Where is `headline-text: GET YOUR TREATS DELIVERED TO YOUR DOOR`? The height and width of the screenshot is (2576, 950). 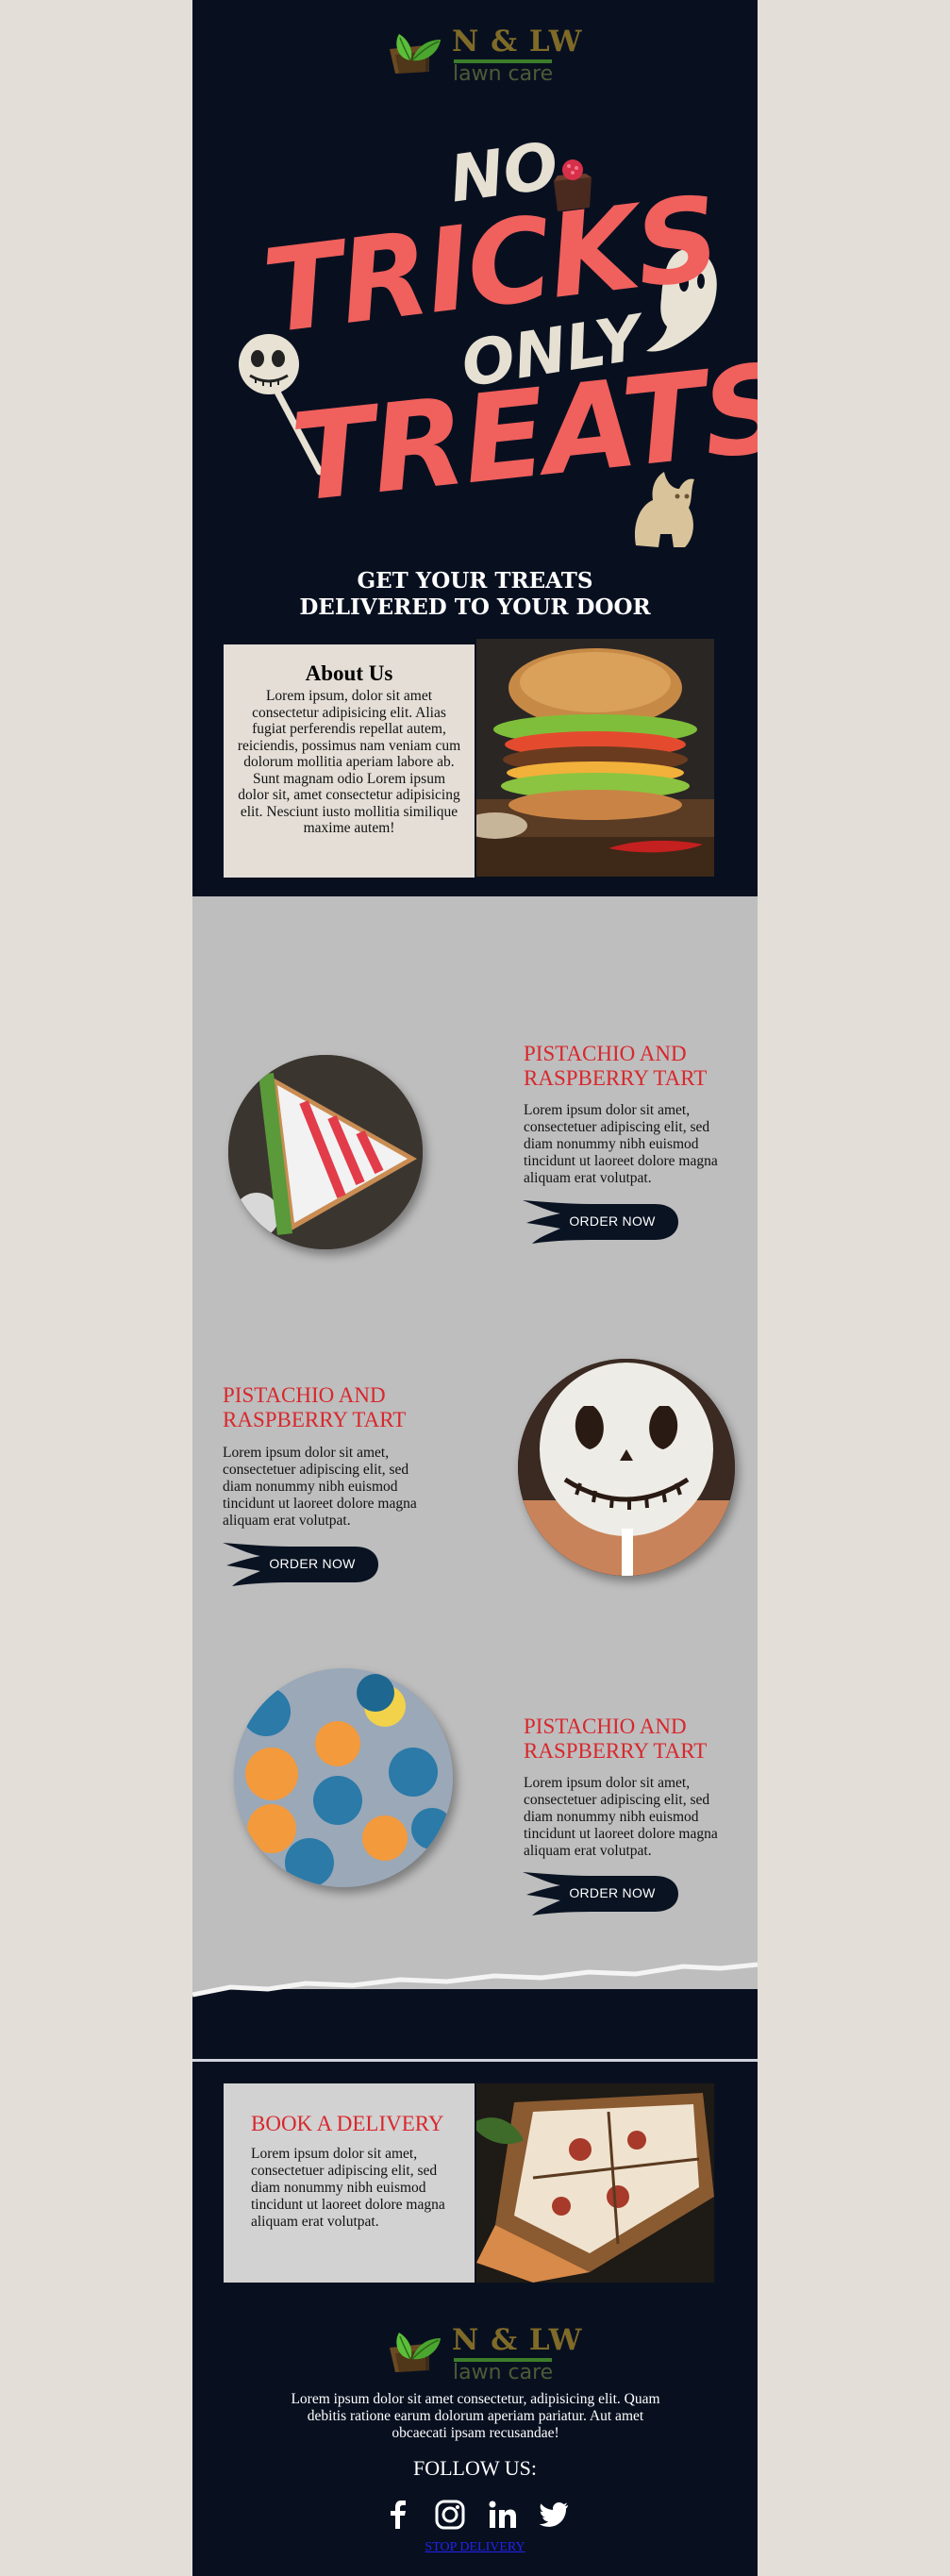
headline-text: GET YOUR TREATS DELIVERED TO YOUR DOOR is located at coordinates (475, 594).